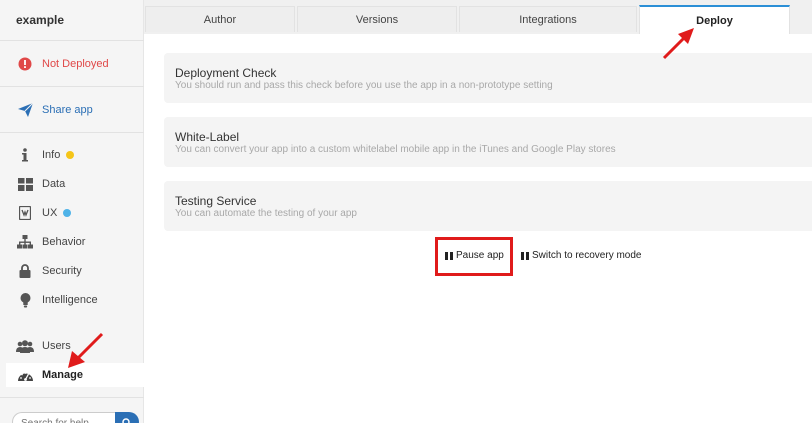 The image size is (812, 423). Describe the element at coordinates (377, 19) in the screenshot. I see `tab-versions: Versions` at that location.